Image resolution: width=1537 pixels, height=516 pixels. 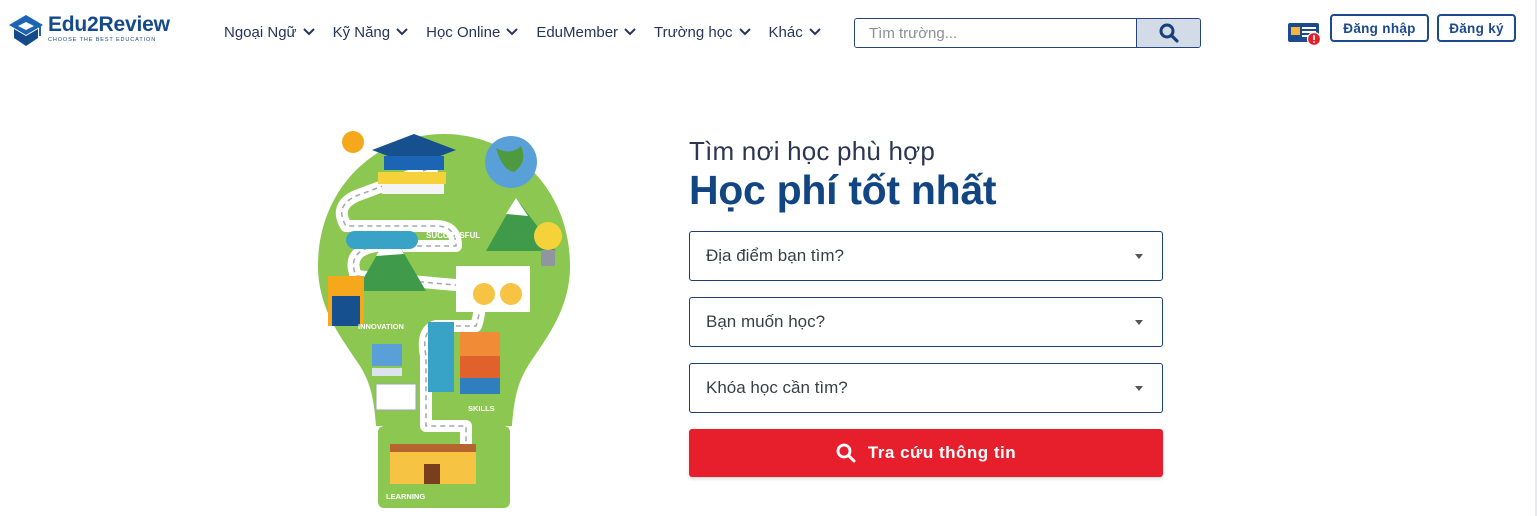 What do you see at coordinates (785, 32) in the screenshot?
I see `nav-item-label: Khác` at bounding box center [785, 32].